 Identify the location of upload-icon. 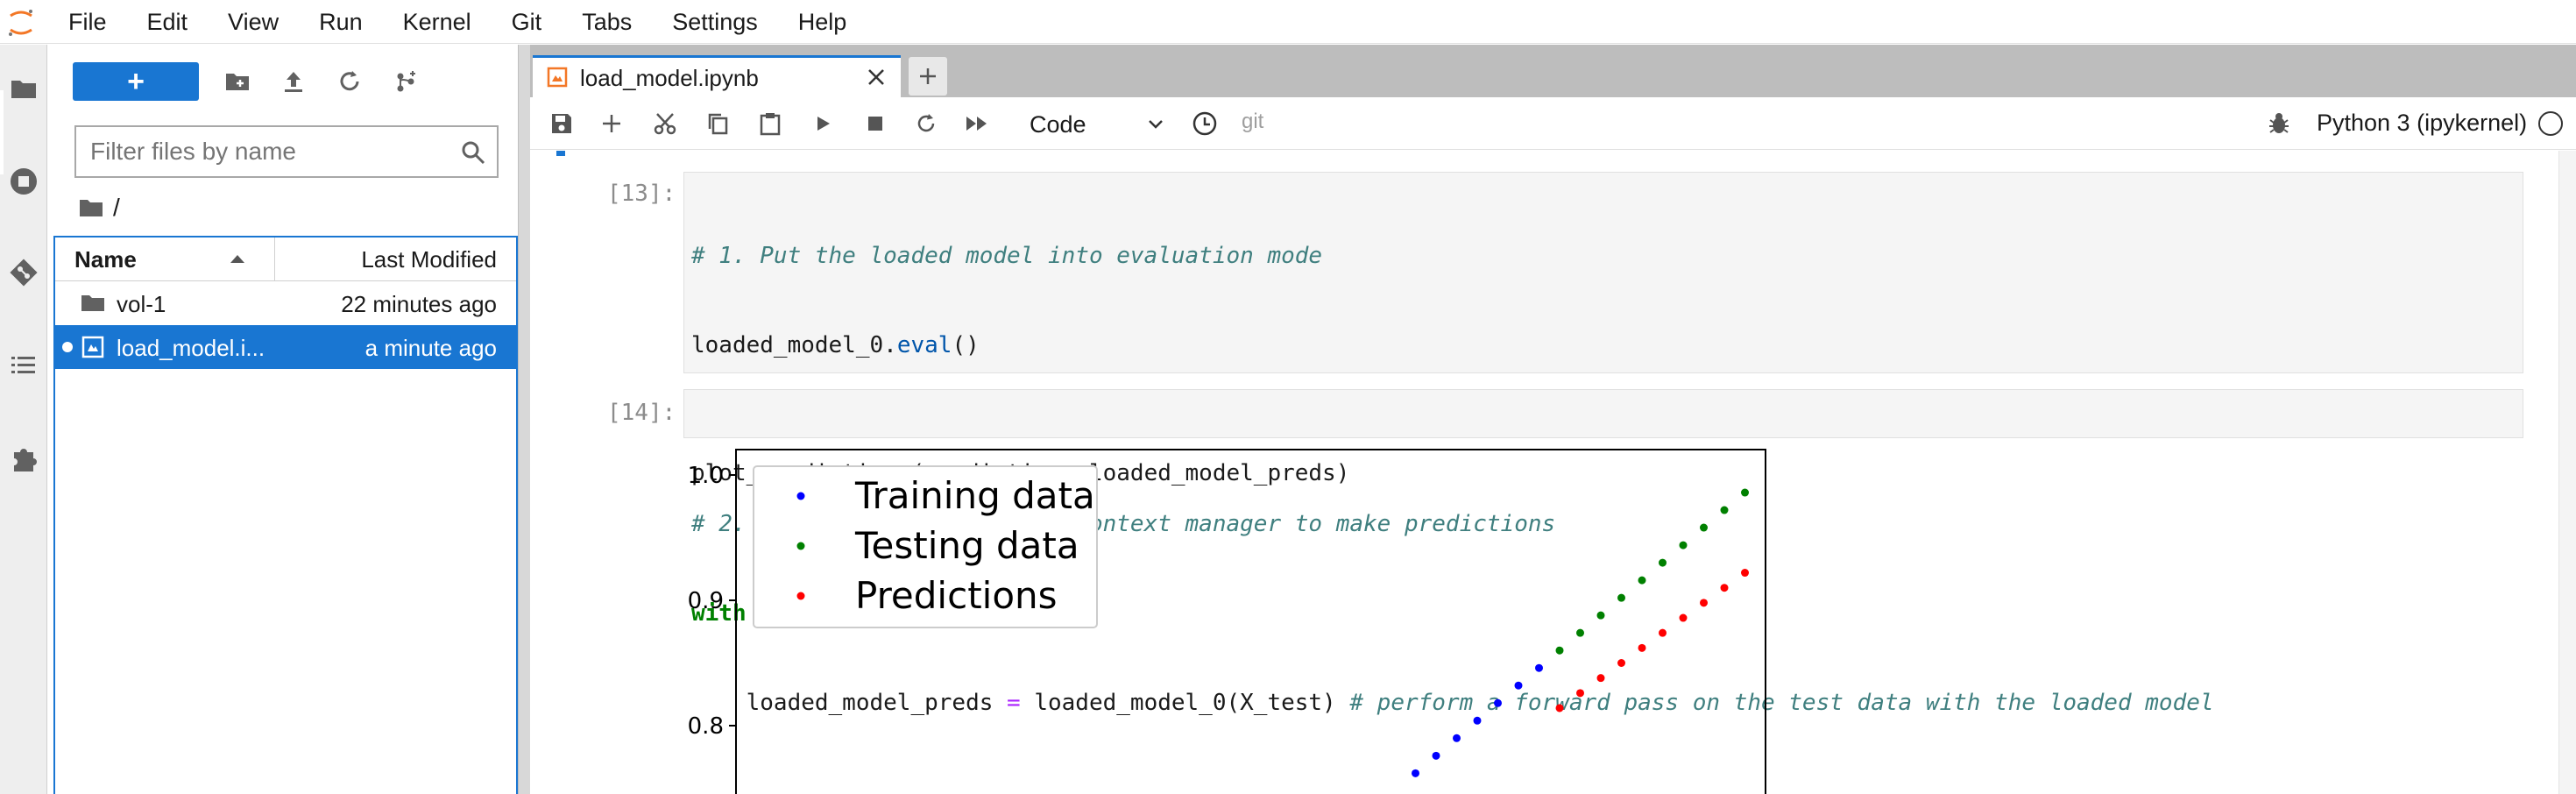
(293, 81).